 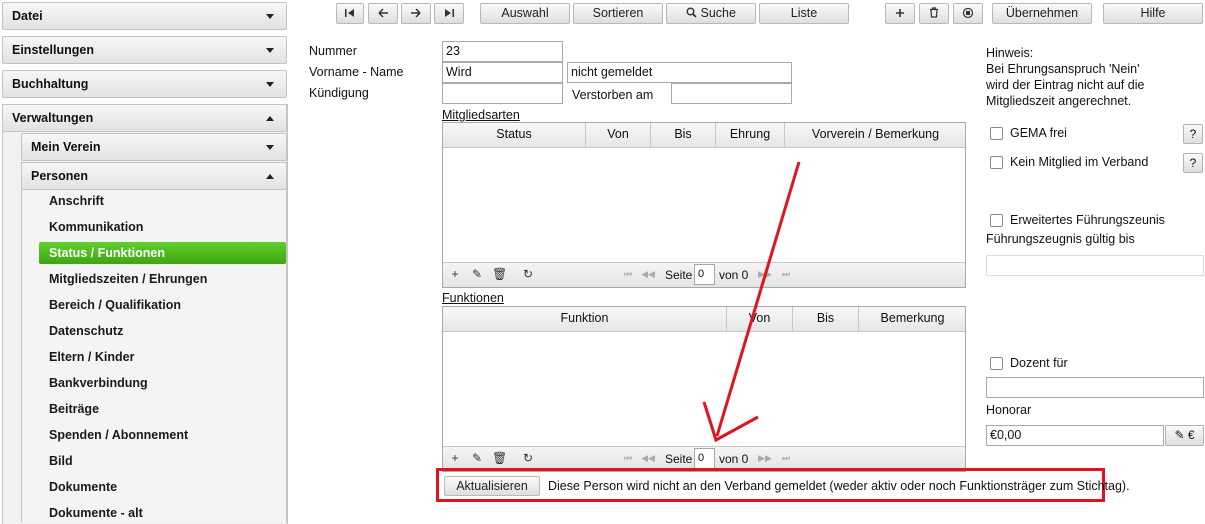 I want to click on uebernehmen-button: Übernehmen, so click(x=1042, y=13).